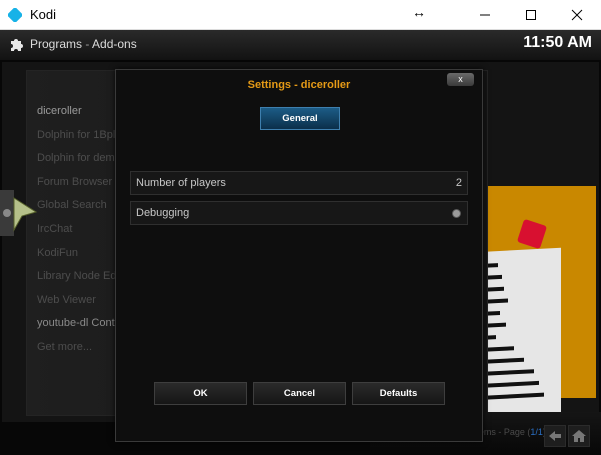  Describe the element at coordinates (19, 213) in the screenshot. I see `side-menu-arrow-icon` at that location.